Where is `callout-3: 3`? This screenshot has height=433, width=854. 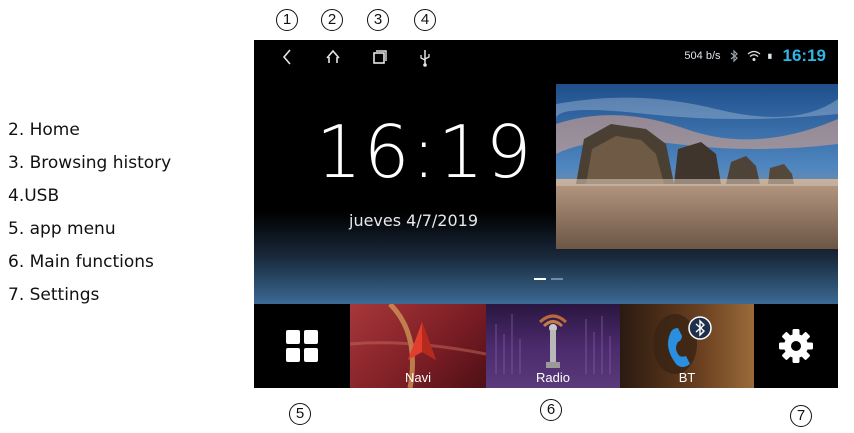
callout-3: 3 is located at coordinates (378, 20).